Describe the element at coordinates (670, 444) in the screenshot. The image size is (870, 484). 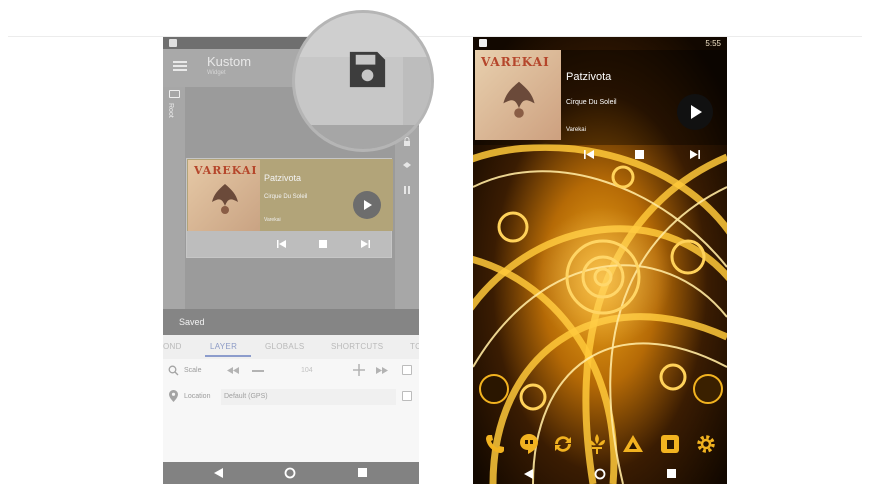
I see `notes-icon` at that location.